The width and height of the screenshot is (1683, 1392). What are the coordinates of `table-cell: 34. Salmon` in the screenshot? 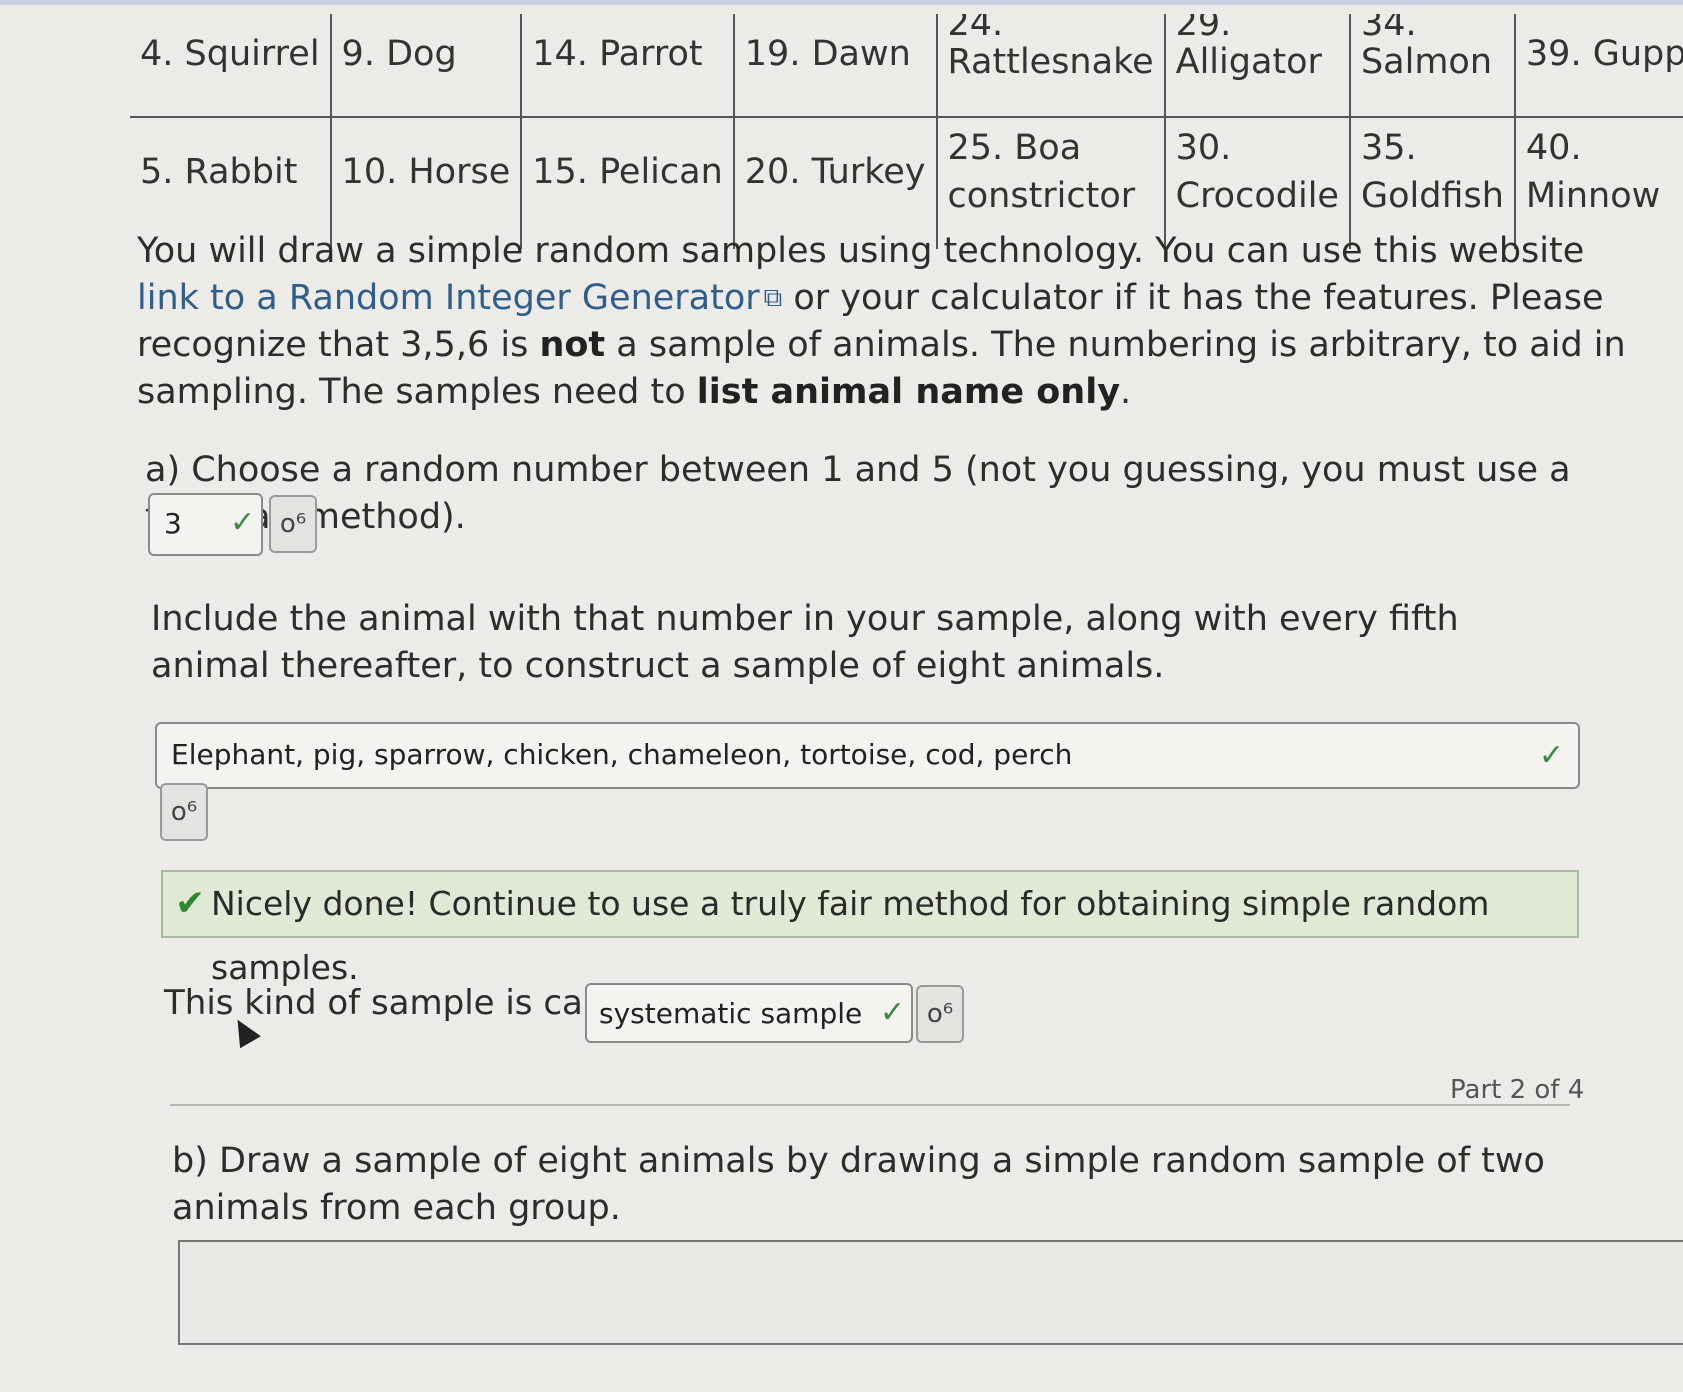 It's located at (1432, 66).